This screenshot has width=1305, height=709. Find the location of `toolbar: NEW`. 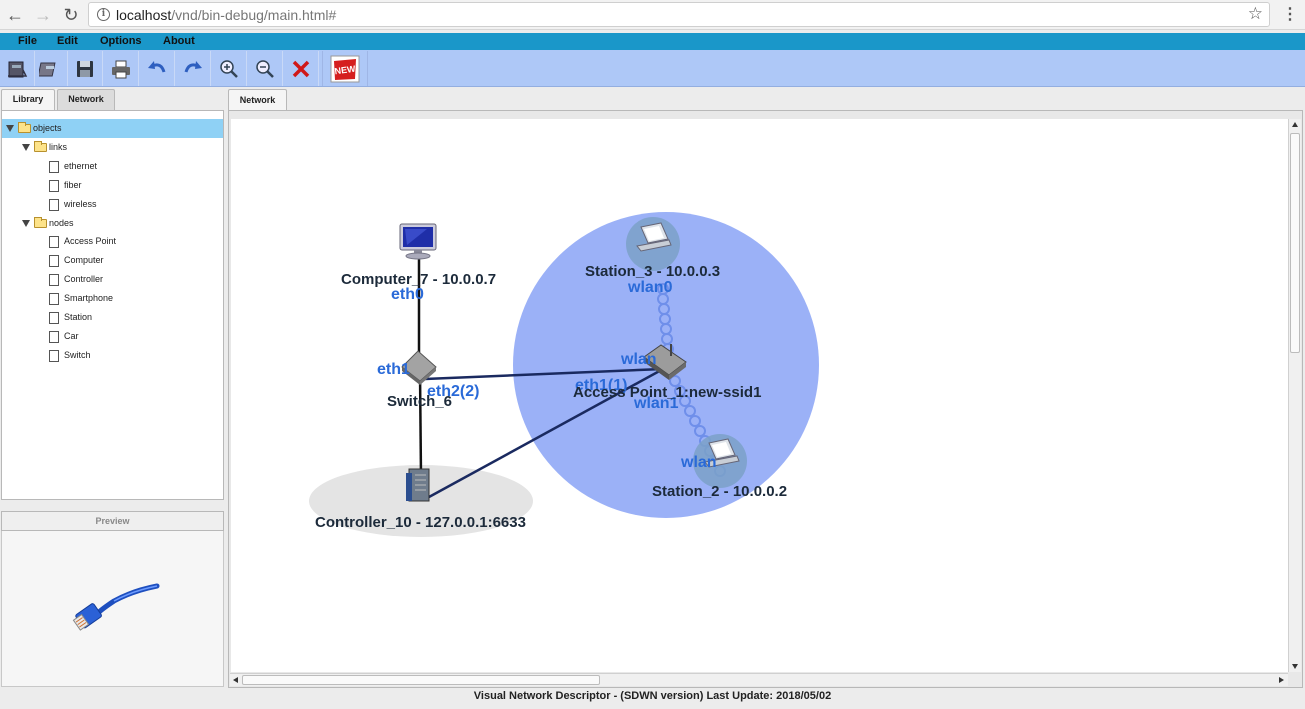

toolbar: NEW is located at coordinates (652, 68).